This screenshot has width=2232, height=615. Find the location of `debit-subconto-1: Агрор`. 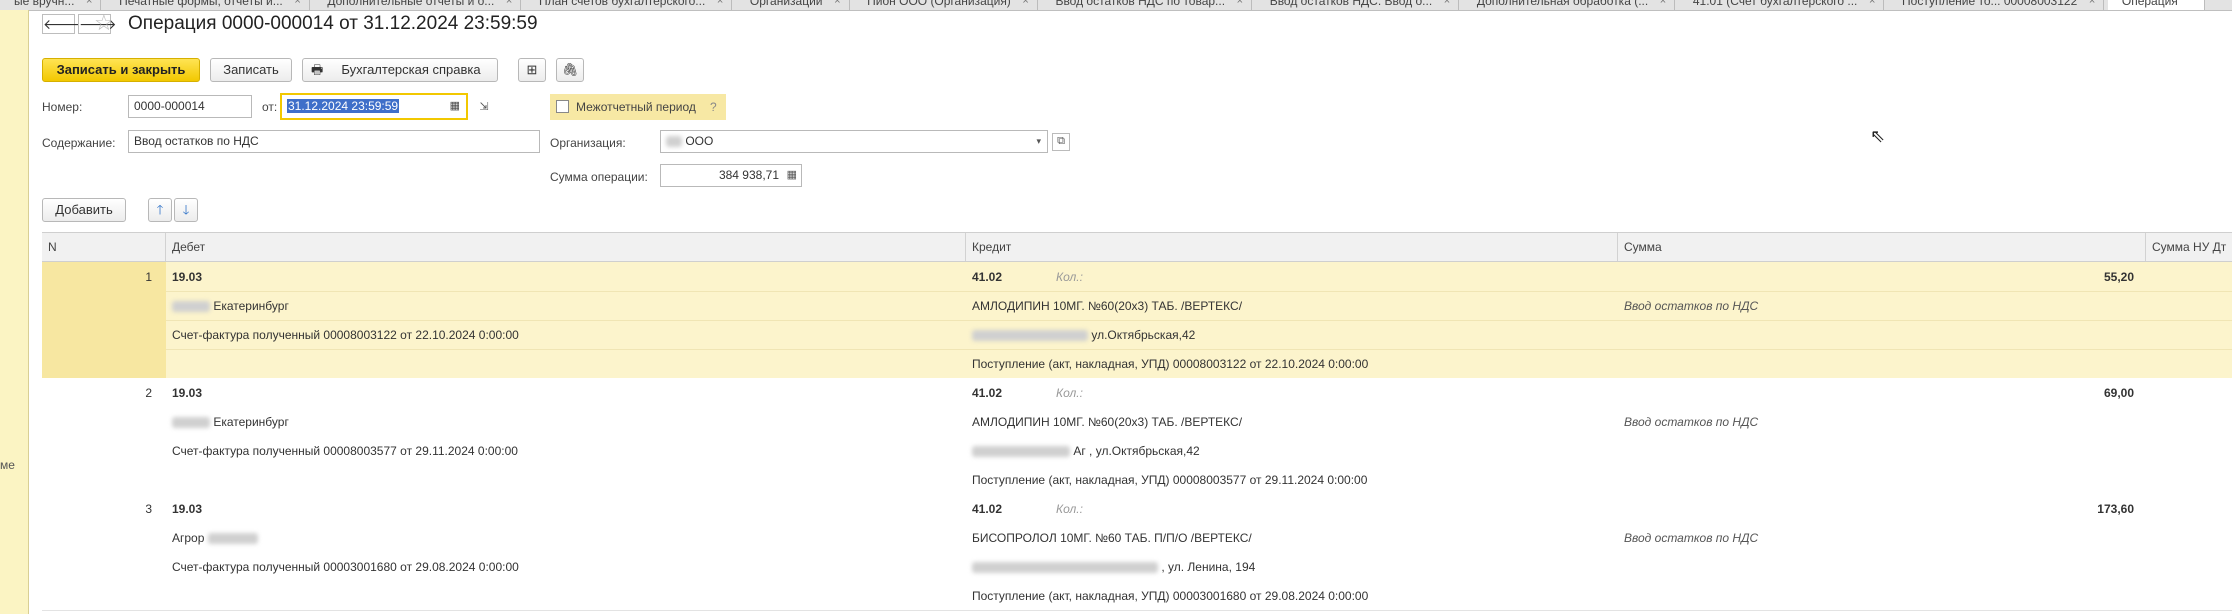

debit-subconto-1: Агрор is located at coordinates (215, 538).